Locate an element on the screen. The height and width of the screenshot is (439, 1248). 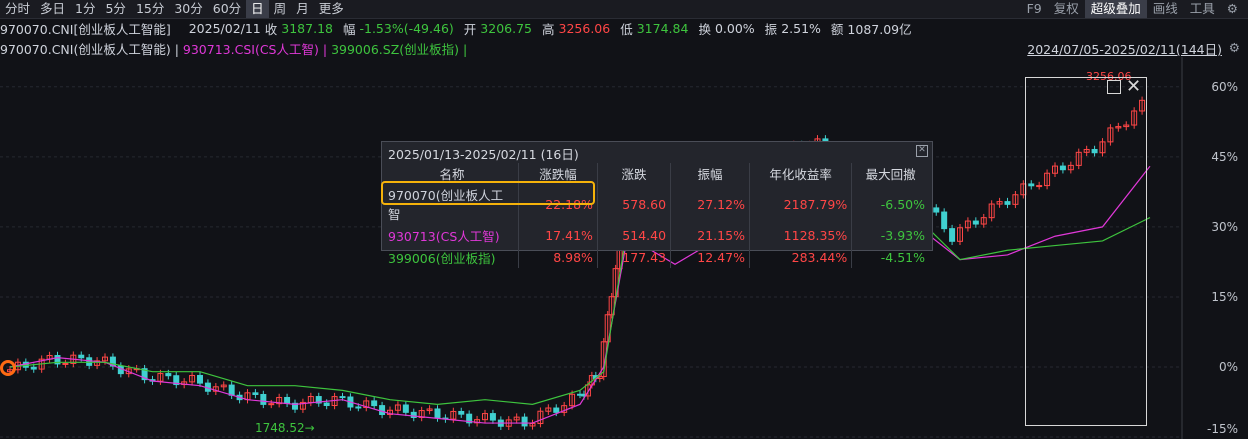
quote-date: 2025/02/11 is located at coordinates (224, 28).